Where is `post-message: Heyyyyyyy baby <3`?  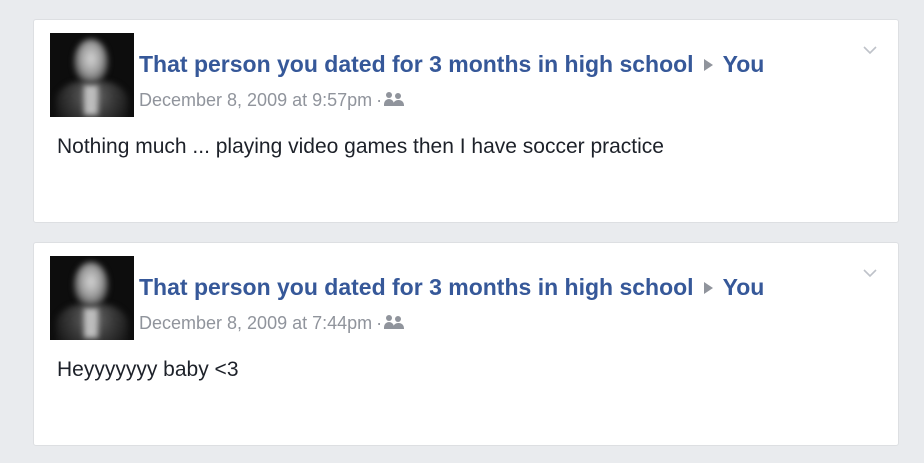
post-message: Heyyyyyyy baby <3 is located at coordinates (148, 369).